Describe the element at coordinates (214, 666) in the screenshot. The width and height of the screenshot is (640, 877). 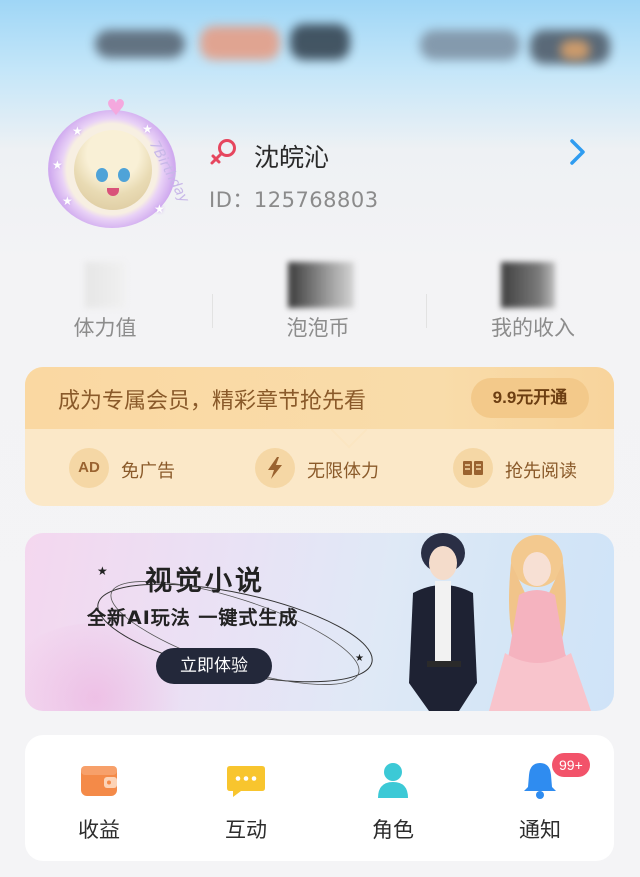
I see `try-now-button: 立即体验` at that location.